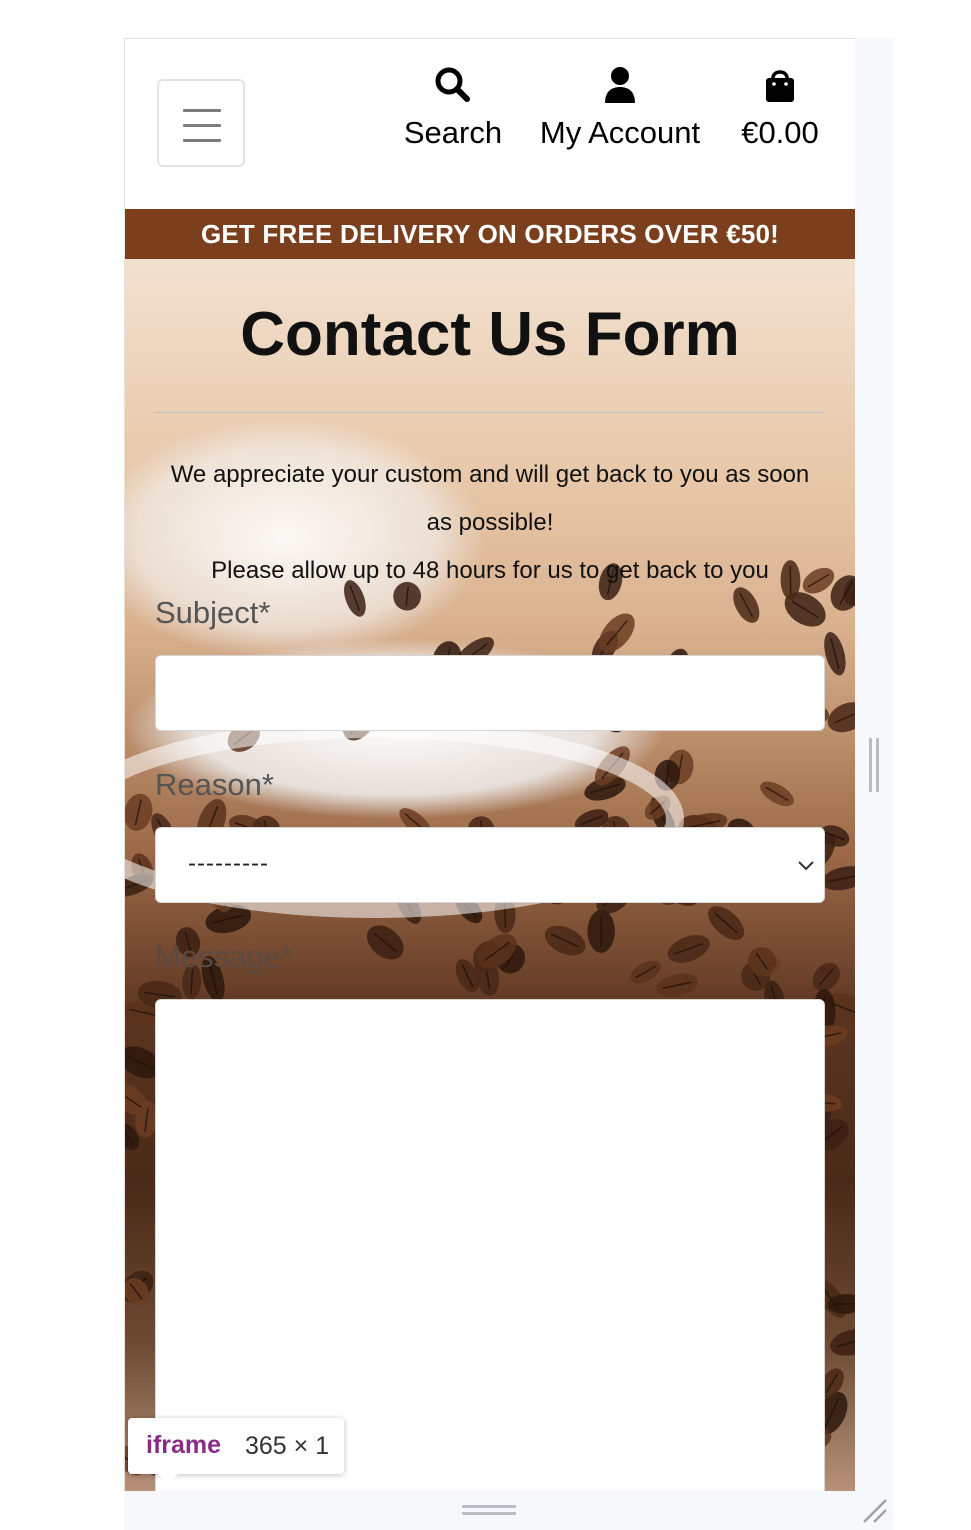 This screenshot has width=971, height=1530. What do you see at coordinates (780, 85) in the screenshot?
I see `shopping-bag-icon` at bounding box center [780, 85].